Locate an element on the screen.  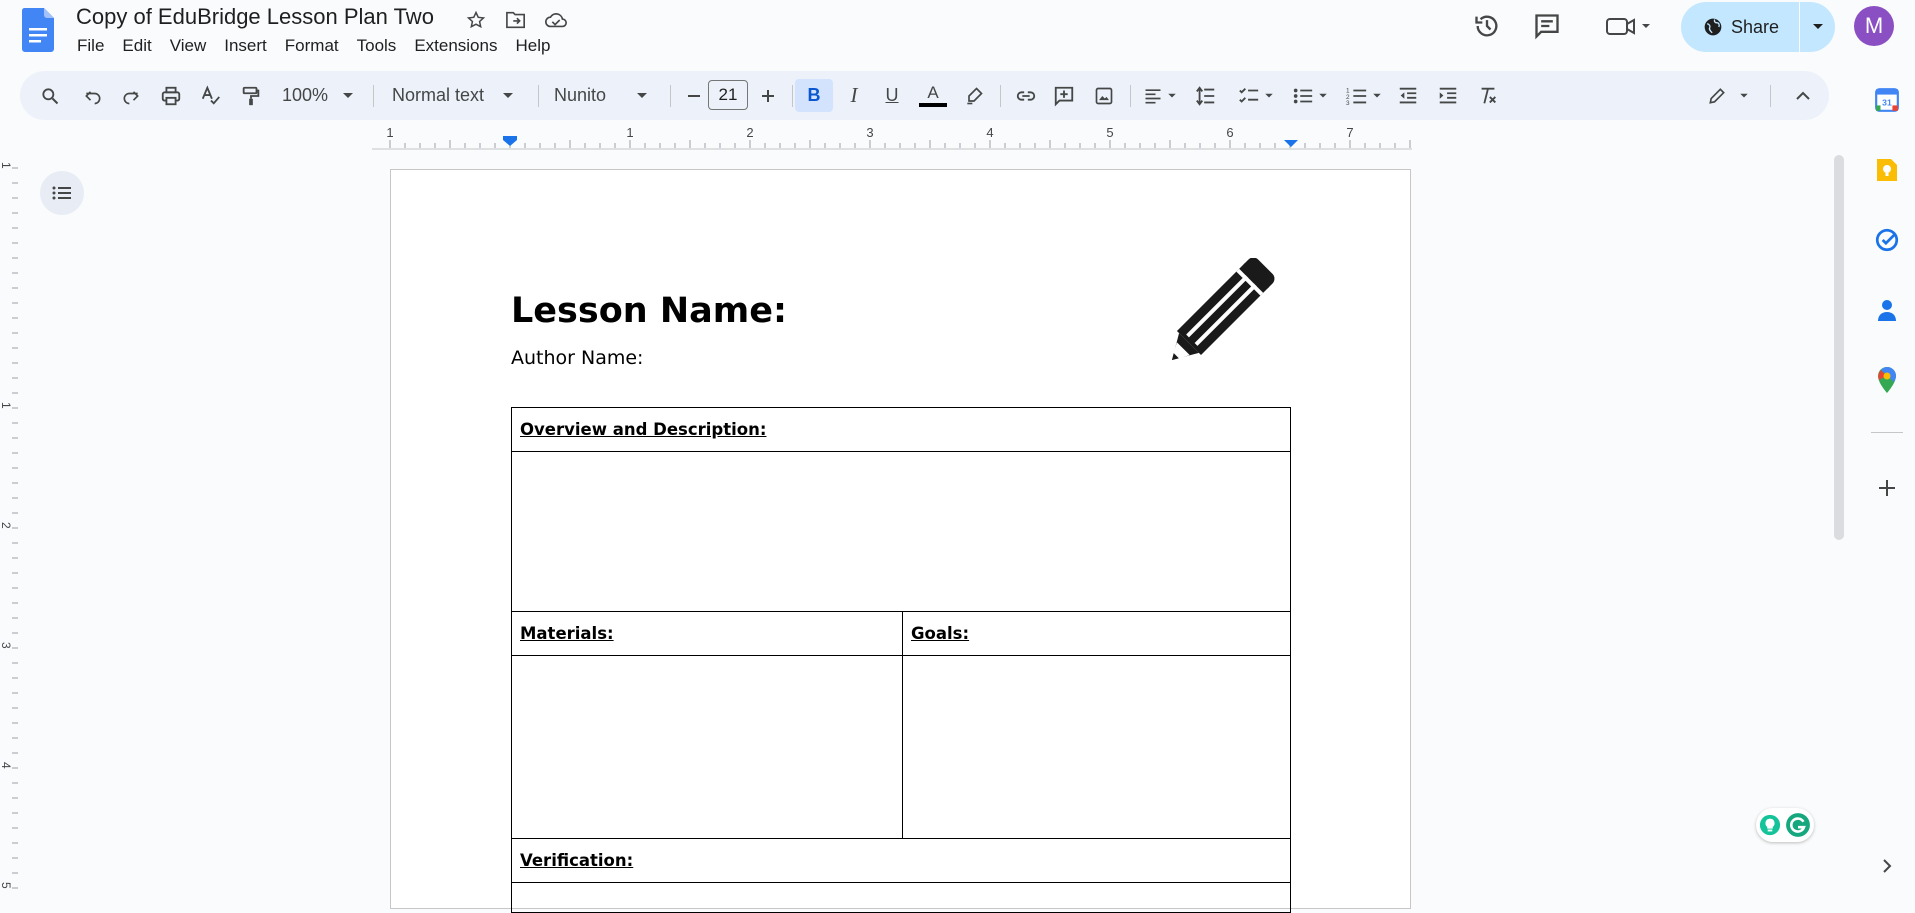
vertical-ruler: 1 1 2 3 4 5 is located at coordinates (10, 528).